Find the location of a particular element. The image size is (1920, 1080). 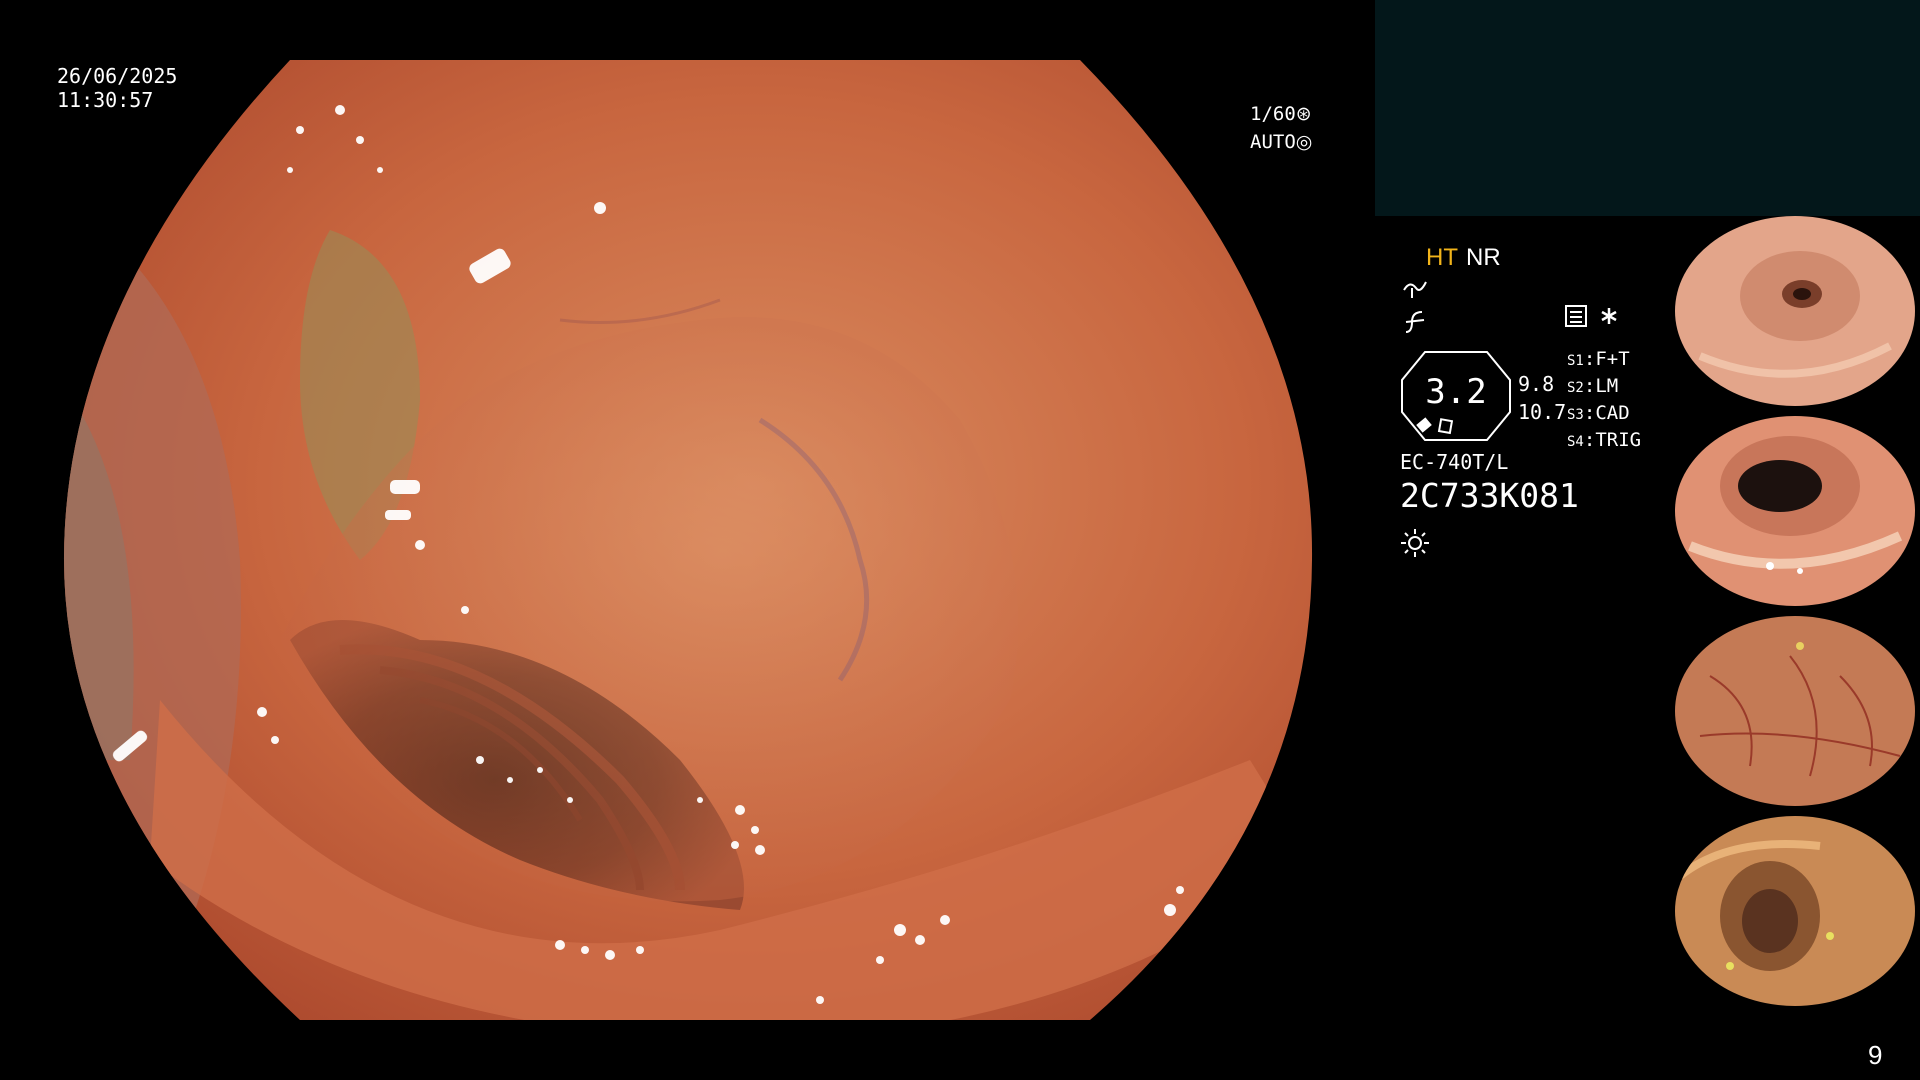

zoom-indicator: 3.2 is located at coordinates (1456, 396).